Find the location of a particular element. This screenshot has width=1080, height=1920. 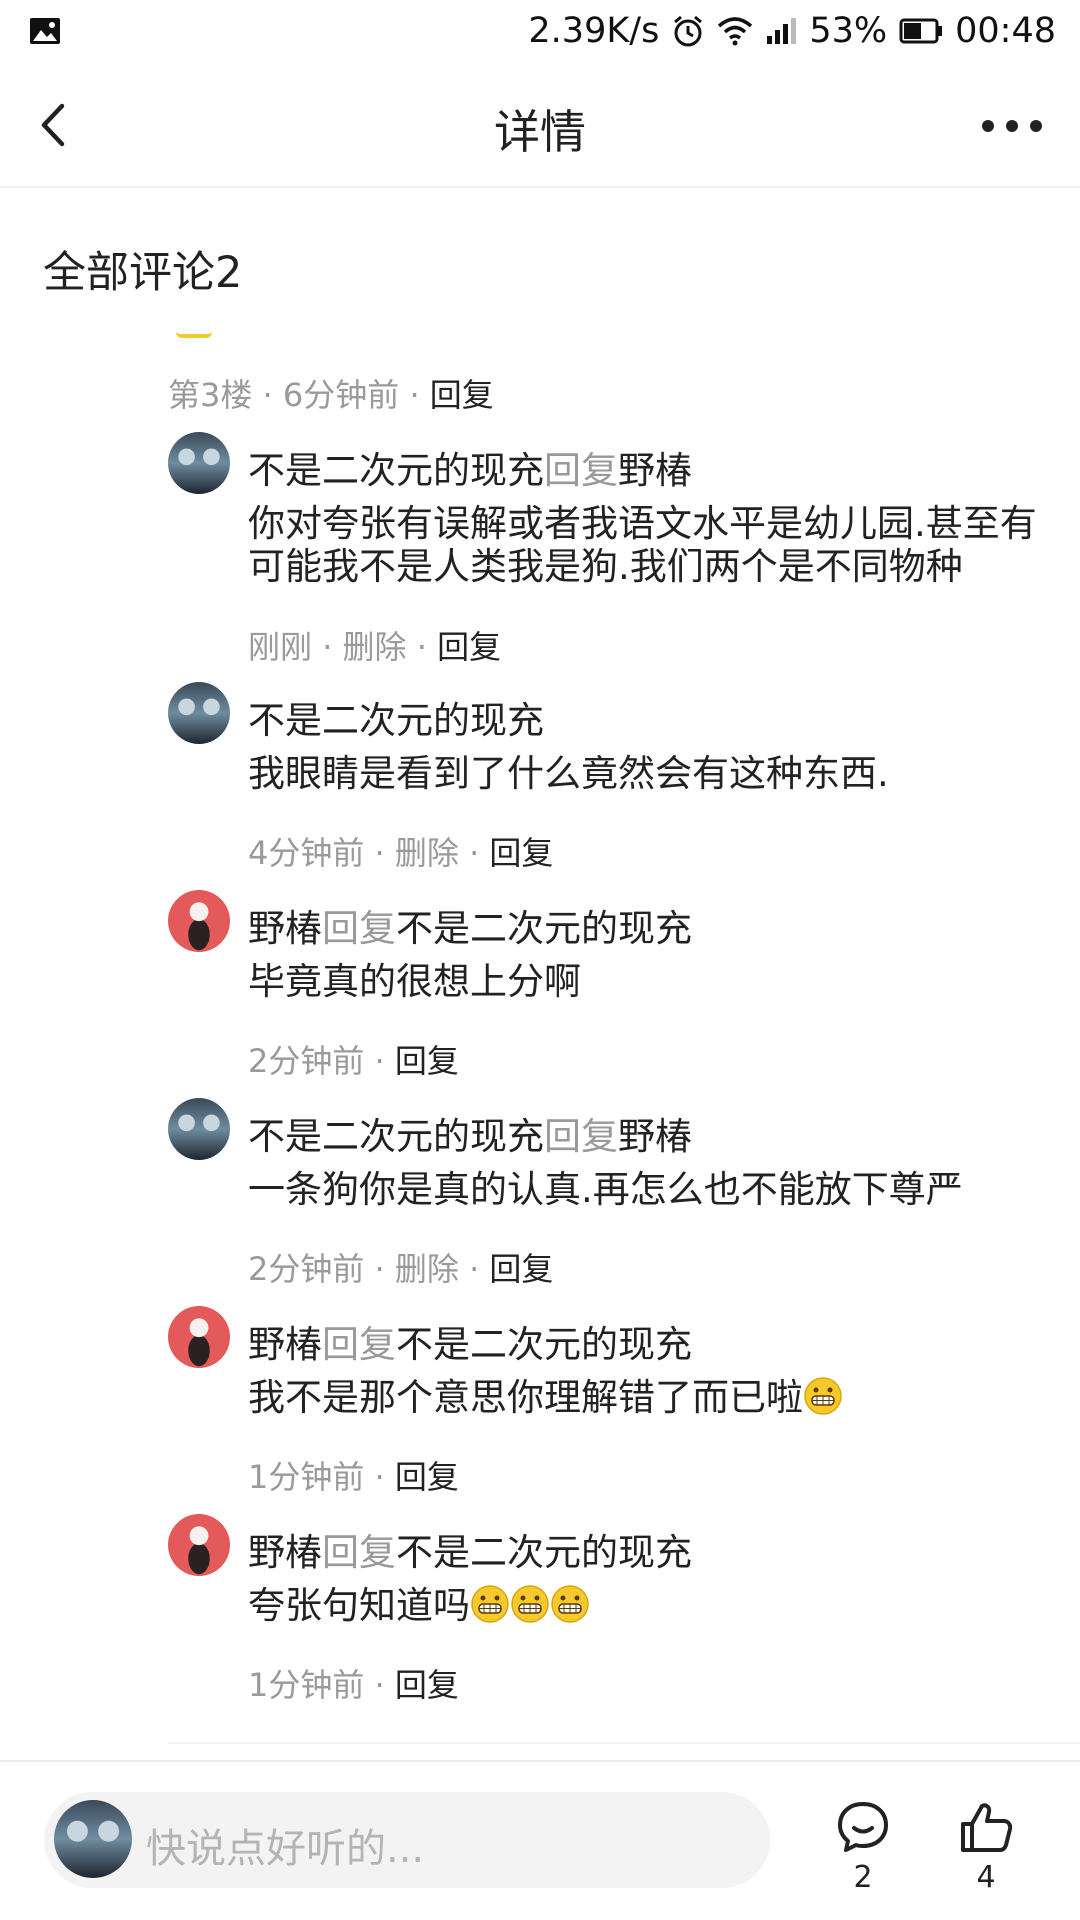

floor-reply-button: 回复 is located at coordinates (462, 395).